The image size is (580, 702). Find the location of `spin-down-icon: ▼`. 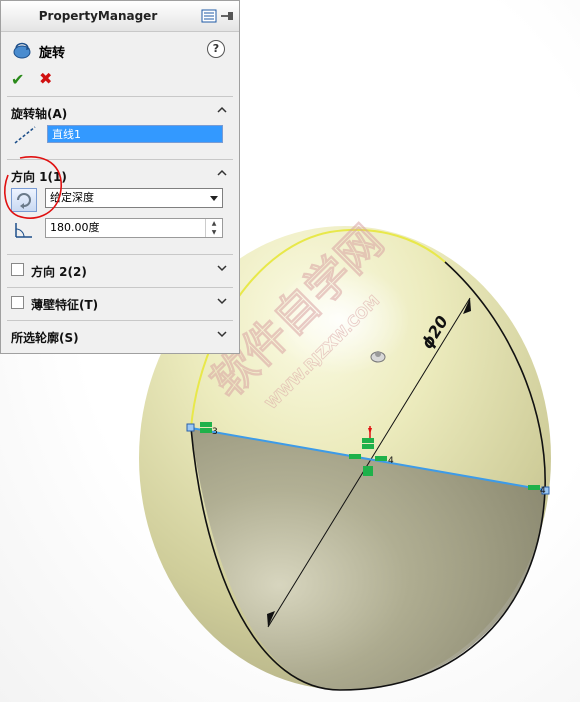

spin-down-icon: ▼ is located at coordinates (214, 232).